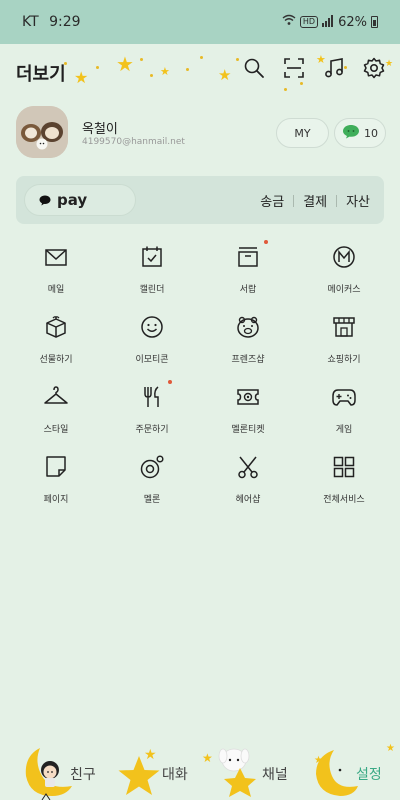  I want to click on service-label: 서랍, so click(248, 290).